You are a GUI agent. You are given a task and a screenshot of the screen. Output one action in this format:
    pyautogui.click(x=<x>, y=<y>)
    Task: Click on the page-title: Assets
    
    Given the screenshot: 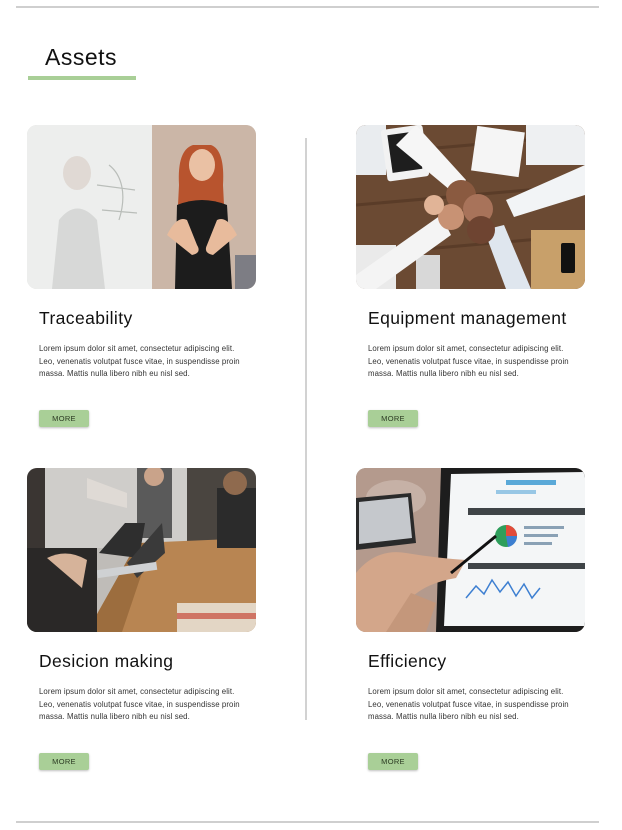 What is the action you would take?
    pyautogui.click(x=81, y=57)
    